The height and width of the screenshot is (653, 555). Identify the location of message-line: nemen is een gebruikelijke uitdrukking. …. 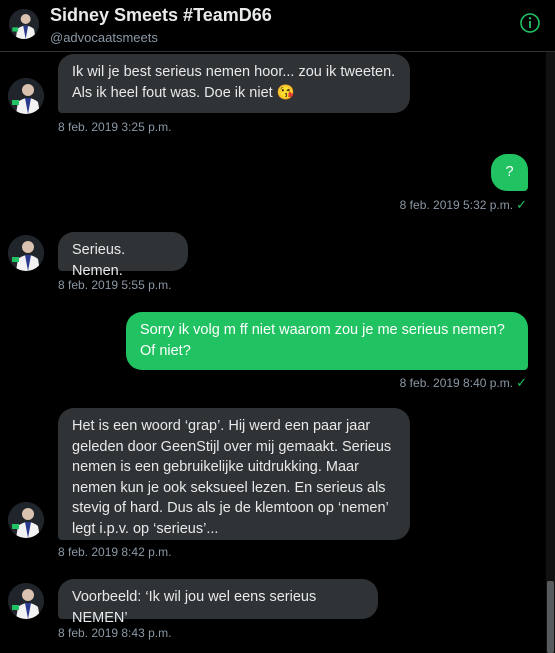
(215, 467).